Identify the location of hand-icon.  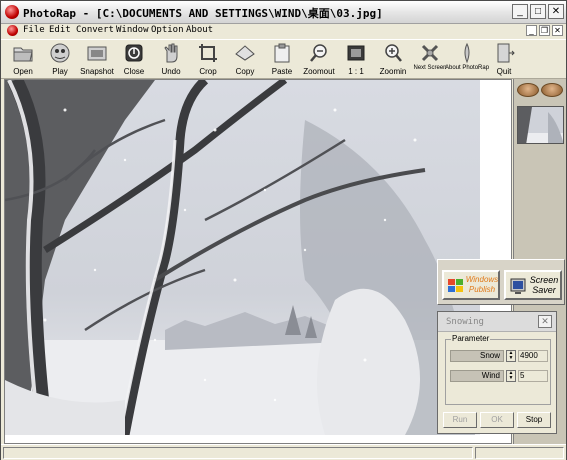
(171, 53).